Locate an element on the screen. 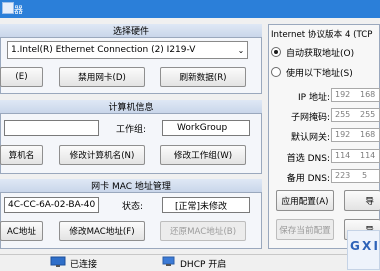 Image resolution: width=380 pixels, height=271 pixels. modify-mac-button: 修改MAC地址(F) is located at coordinates (102, 231).